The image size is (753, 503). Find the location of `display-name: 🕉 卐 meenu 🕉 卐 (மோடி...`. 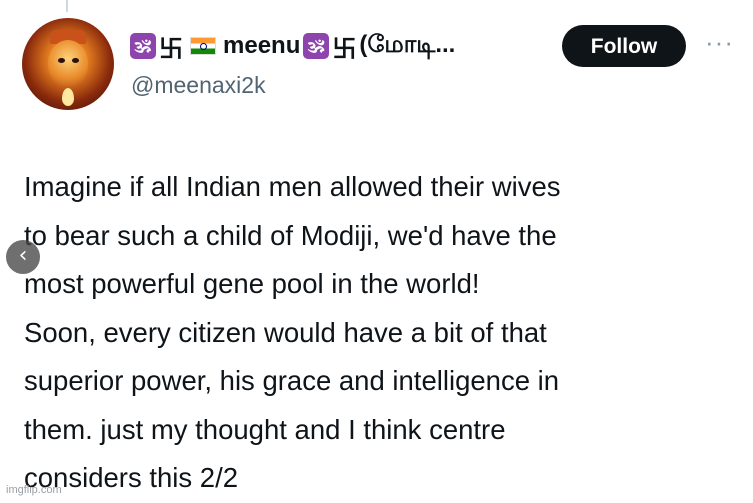

display-name: 🕉 卐 meenu 🕉 卐 (மோடி... is located at coordinates (292, 46).